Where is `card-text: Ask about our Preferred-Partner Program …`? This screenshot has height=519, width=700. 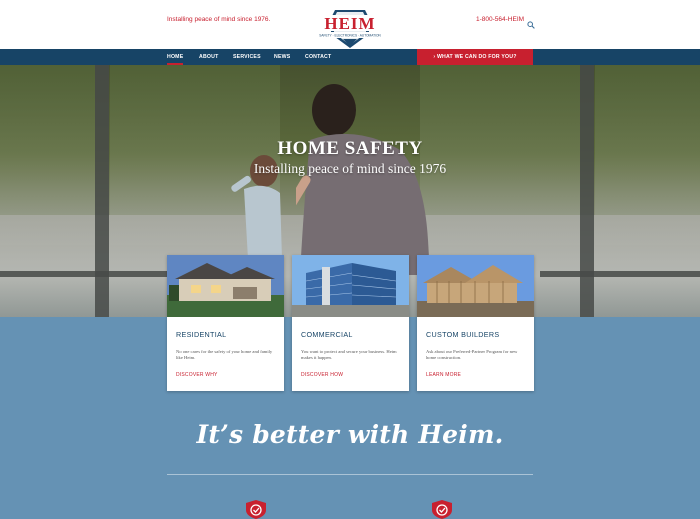
card-text: Ask about our Preferred-Partner Program … is located at coordinates (472, 355).